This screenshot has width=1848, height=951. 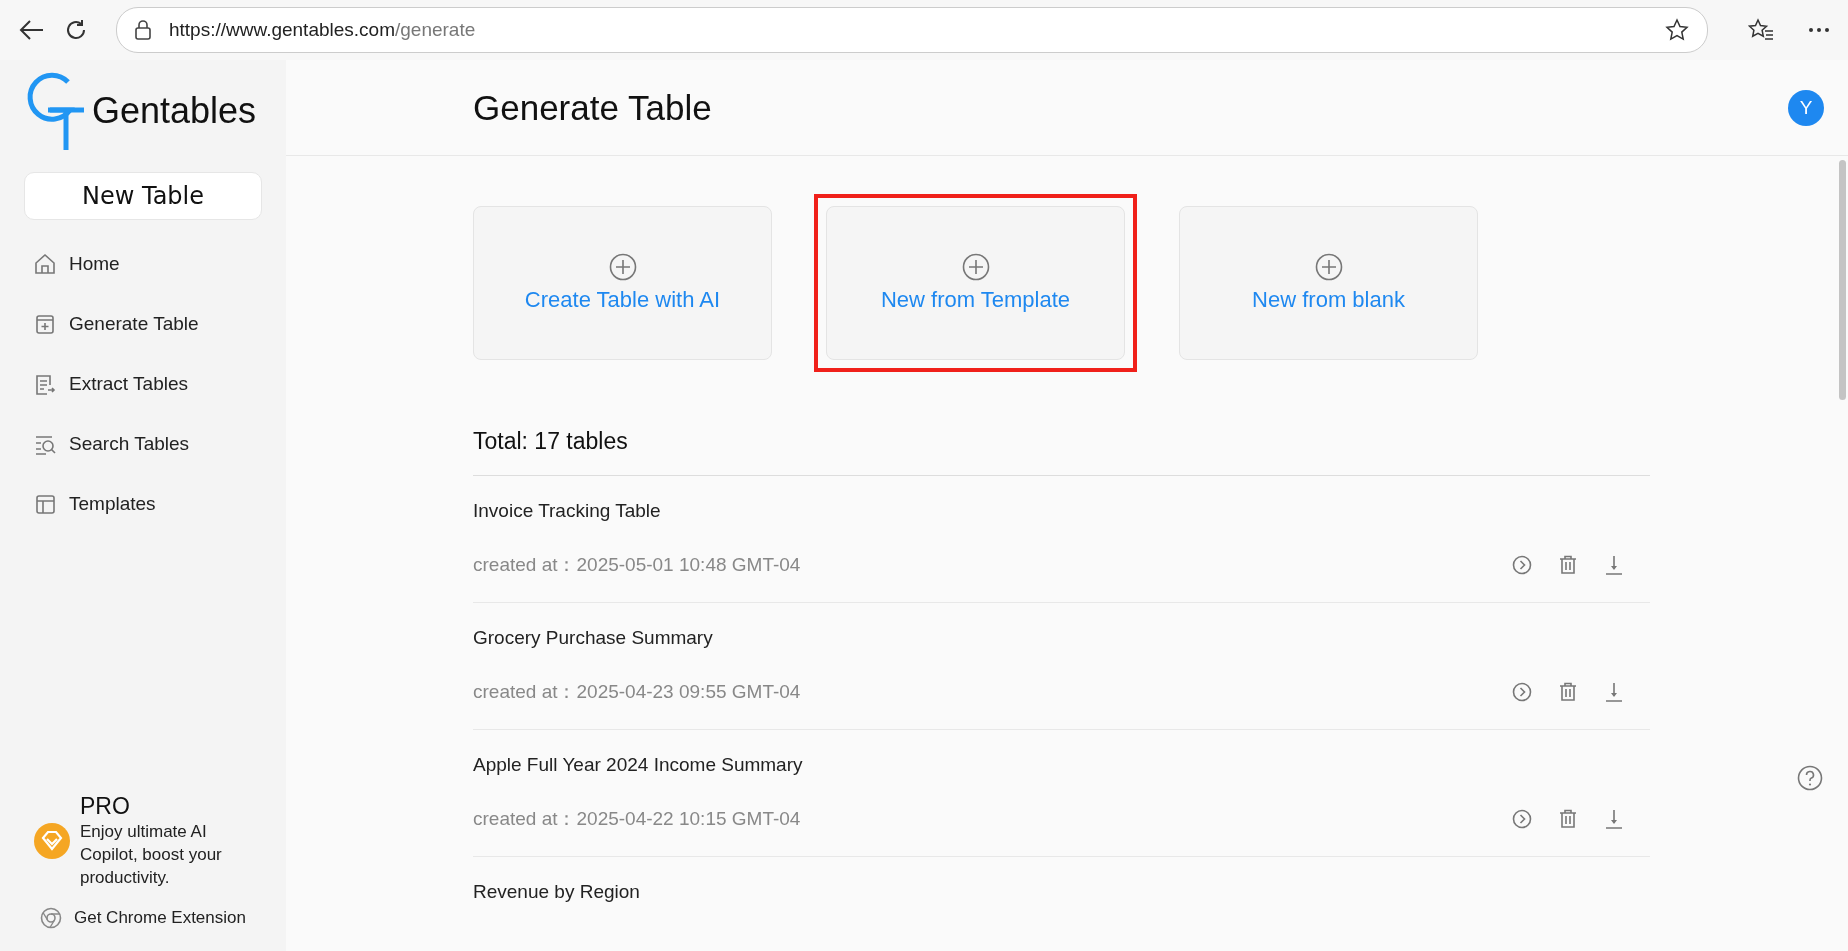 I want to click on promo-text: Enjoy ultimate AI Copilot, boost your productivity., so click(x=151, y=855).